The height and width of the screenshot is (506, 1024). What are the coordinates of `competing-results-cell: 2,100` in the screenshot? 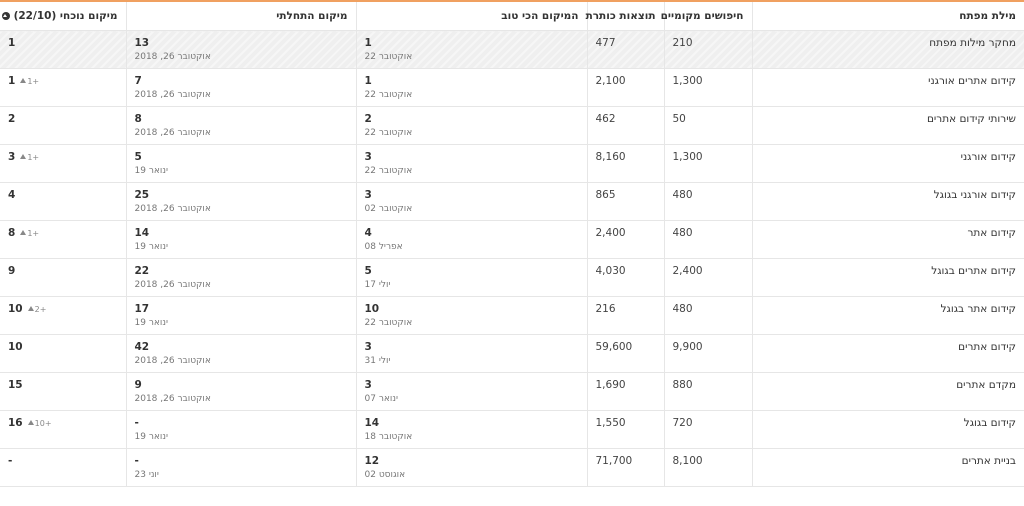 It's located at (626, 87).